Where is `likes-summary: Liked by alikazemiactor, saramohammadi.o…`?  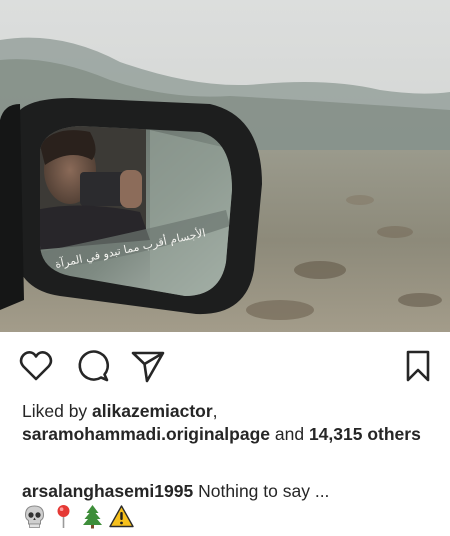 likes-summary: Liked by alikazemiactor, saramohammadi.o… is located at coordinates (227, 423).